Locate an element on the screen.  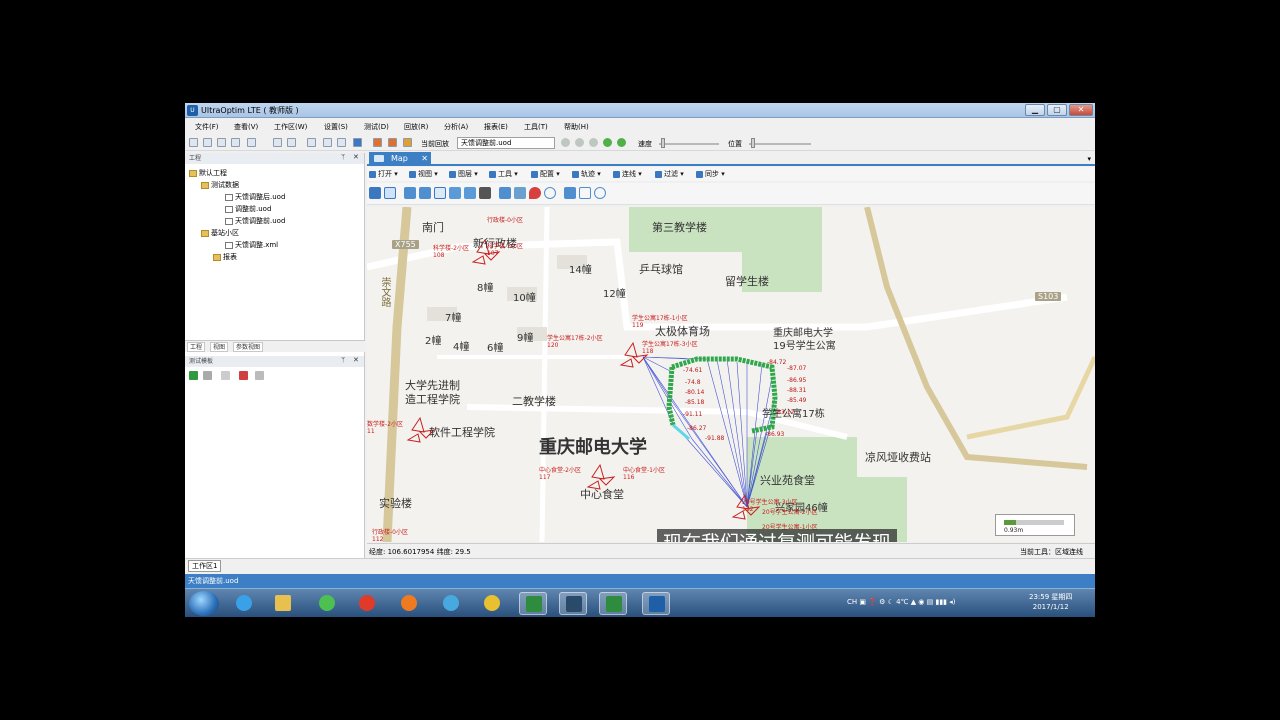
position-slider-thumb is located at coordinates (753, 143).